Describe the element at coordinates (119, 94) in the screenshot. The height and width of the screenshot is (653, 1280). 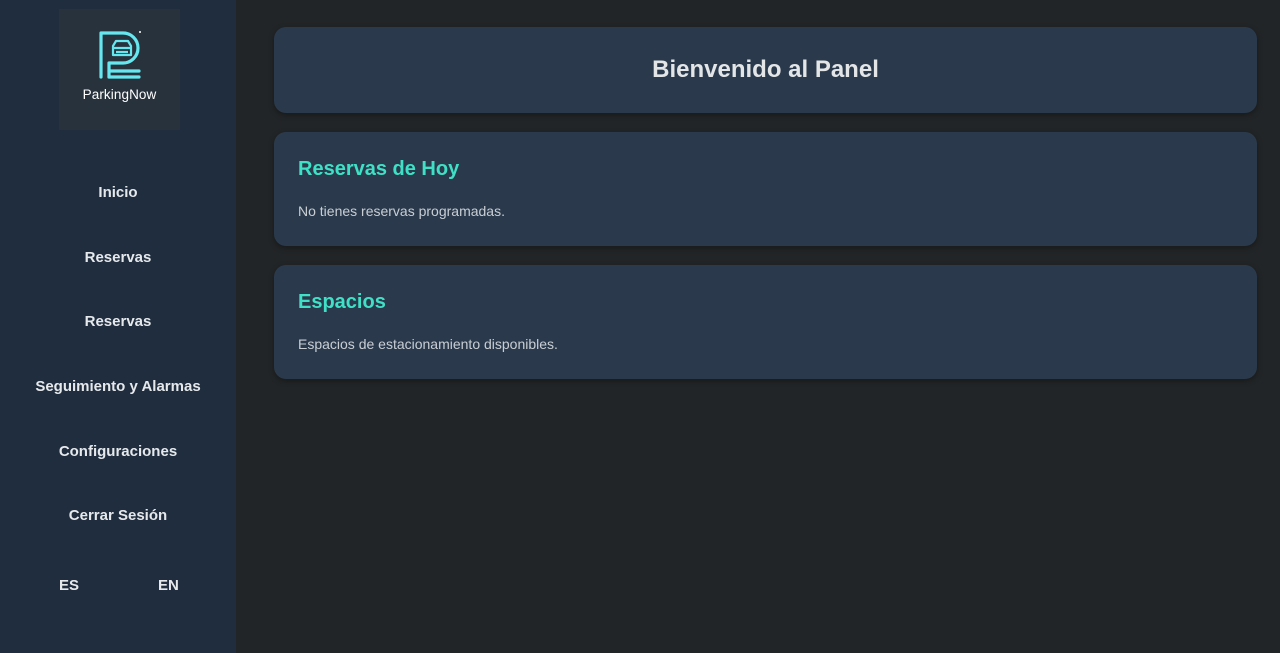
I see `brand-name: ParkingNow` at that location.